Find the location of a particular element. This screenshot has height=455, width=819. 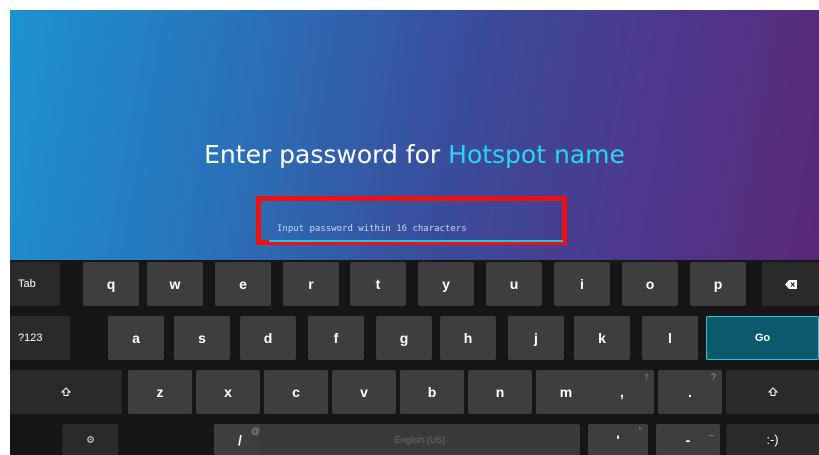

key-s: s is located at coordinates (202, 338).